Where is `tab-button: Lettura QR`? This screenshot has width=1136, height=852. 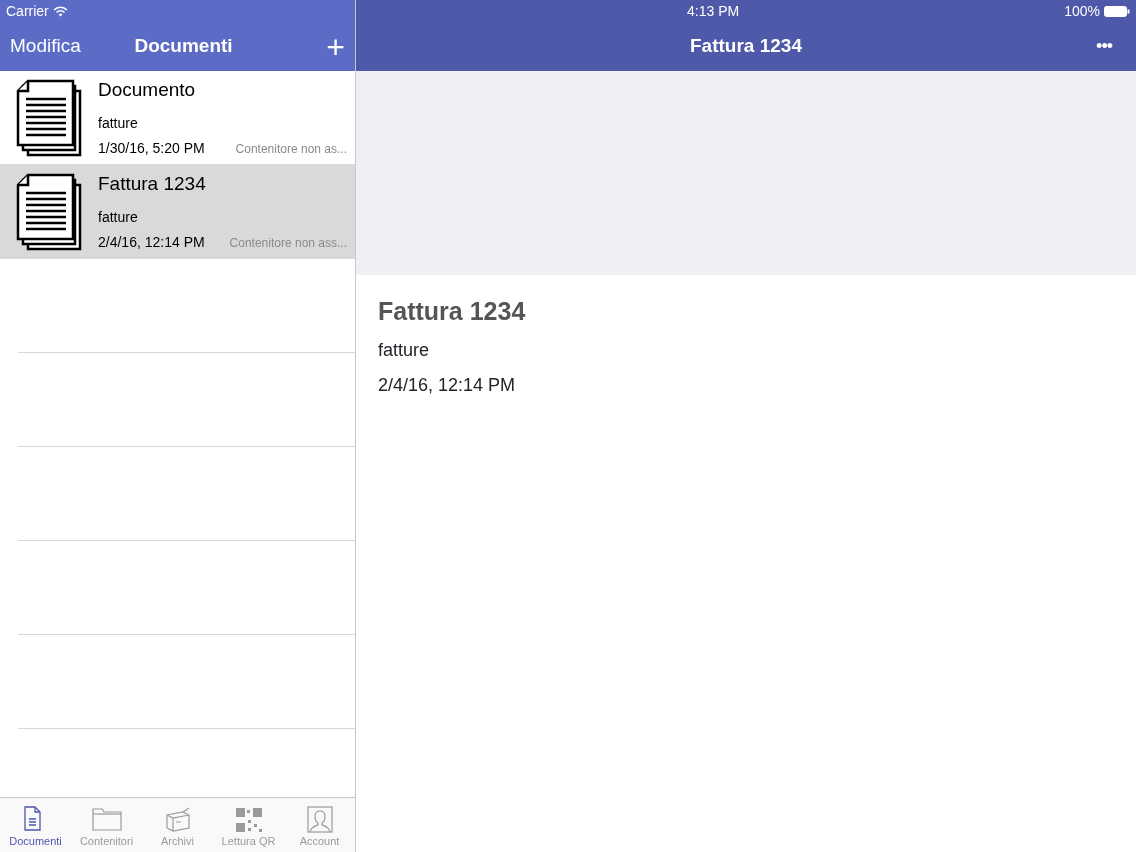
tab-button: Lettura QR is located at coordinates (248, 825).